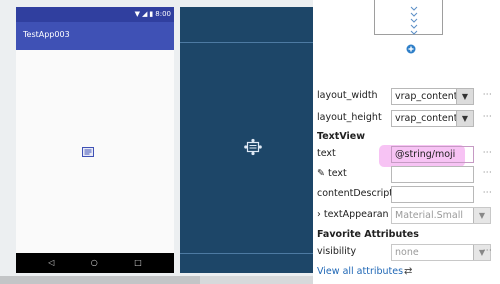 Image resolution: width=500 pixels, height=284 pixels. I want to click on tools-text-row: ✎ text ···, so click(406, 174).